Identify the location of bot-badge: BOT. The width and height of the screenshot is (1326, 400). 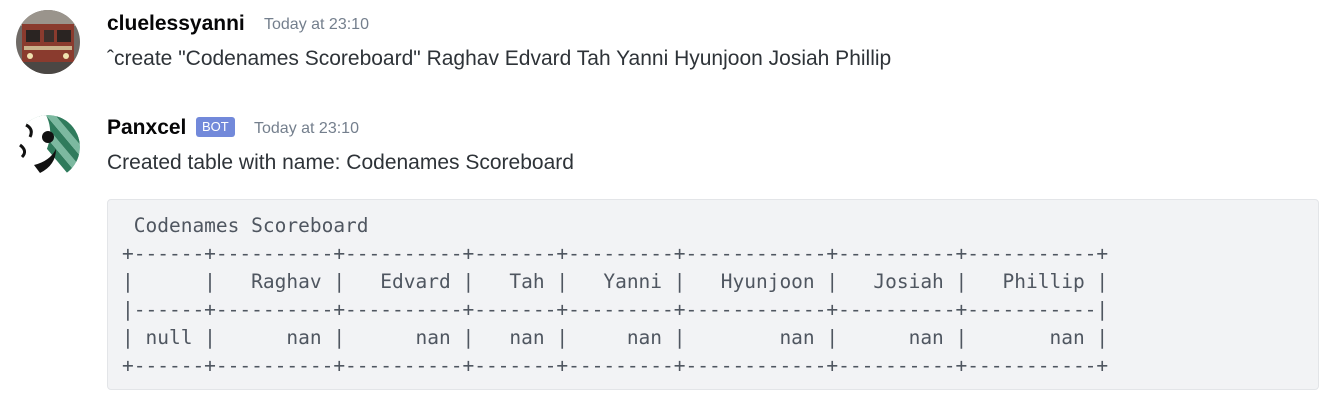
(215, 127).